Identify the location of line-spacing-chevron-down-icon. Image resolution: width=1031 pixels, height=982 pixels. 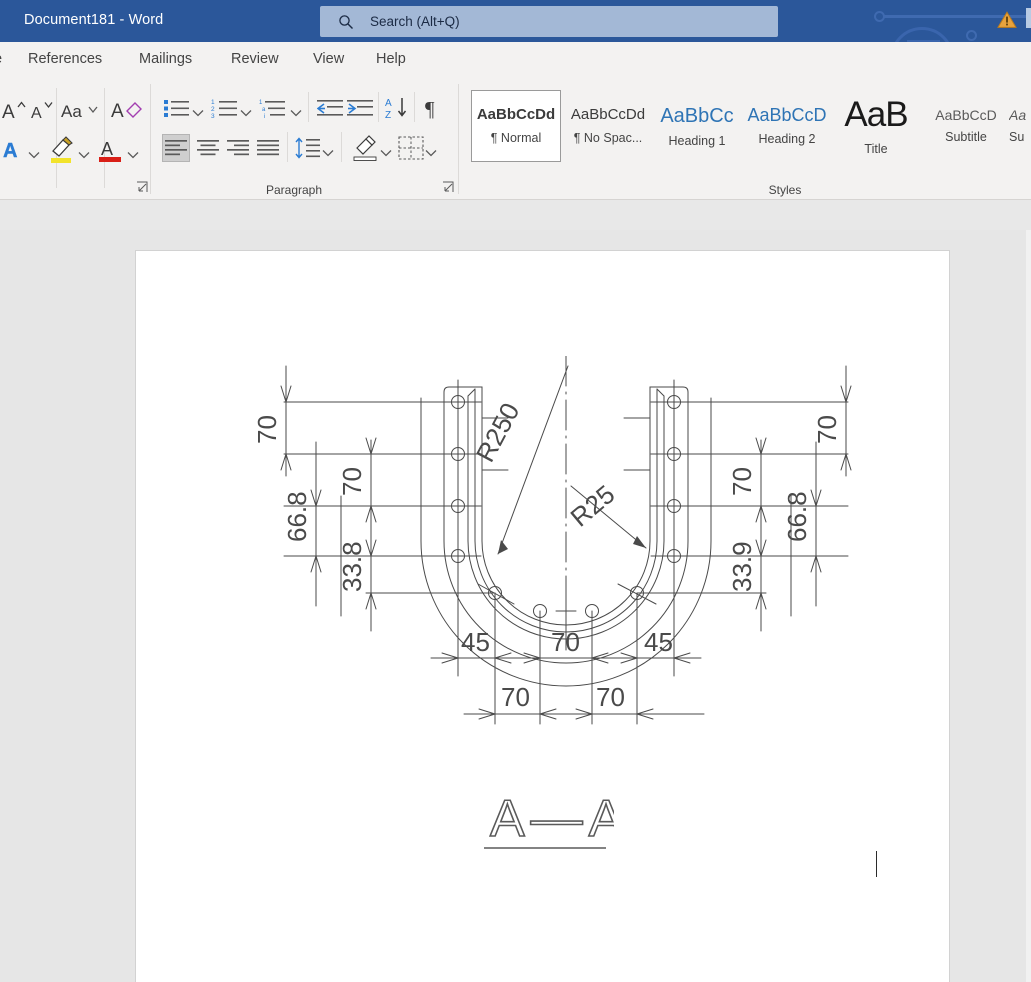
(328, 153).